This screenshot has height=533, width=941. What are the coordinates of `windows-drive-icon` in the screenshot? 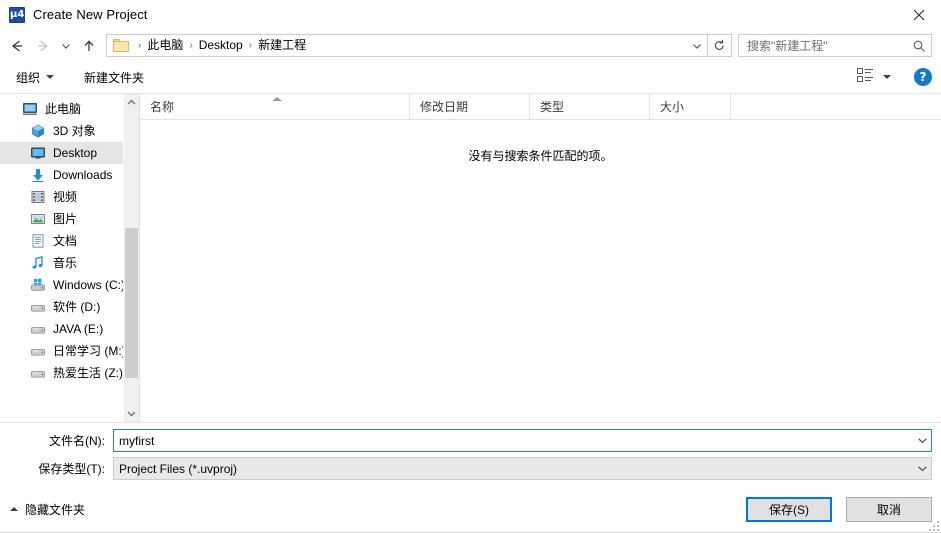 It's located at (38, 285).